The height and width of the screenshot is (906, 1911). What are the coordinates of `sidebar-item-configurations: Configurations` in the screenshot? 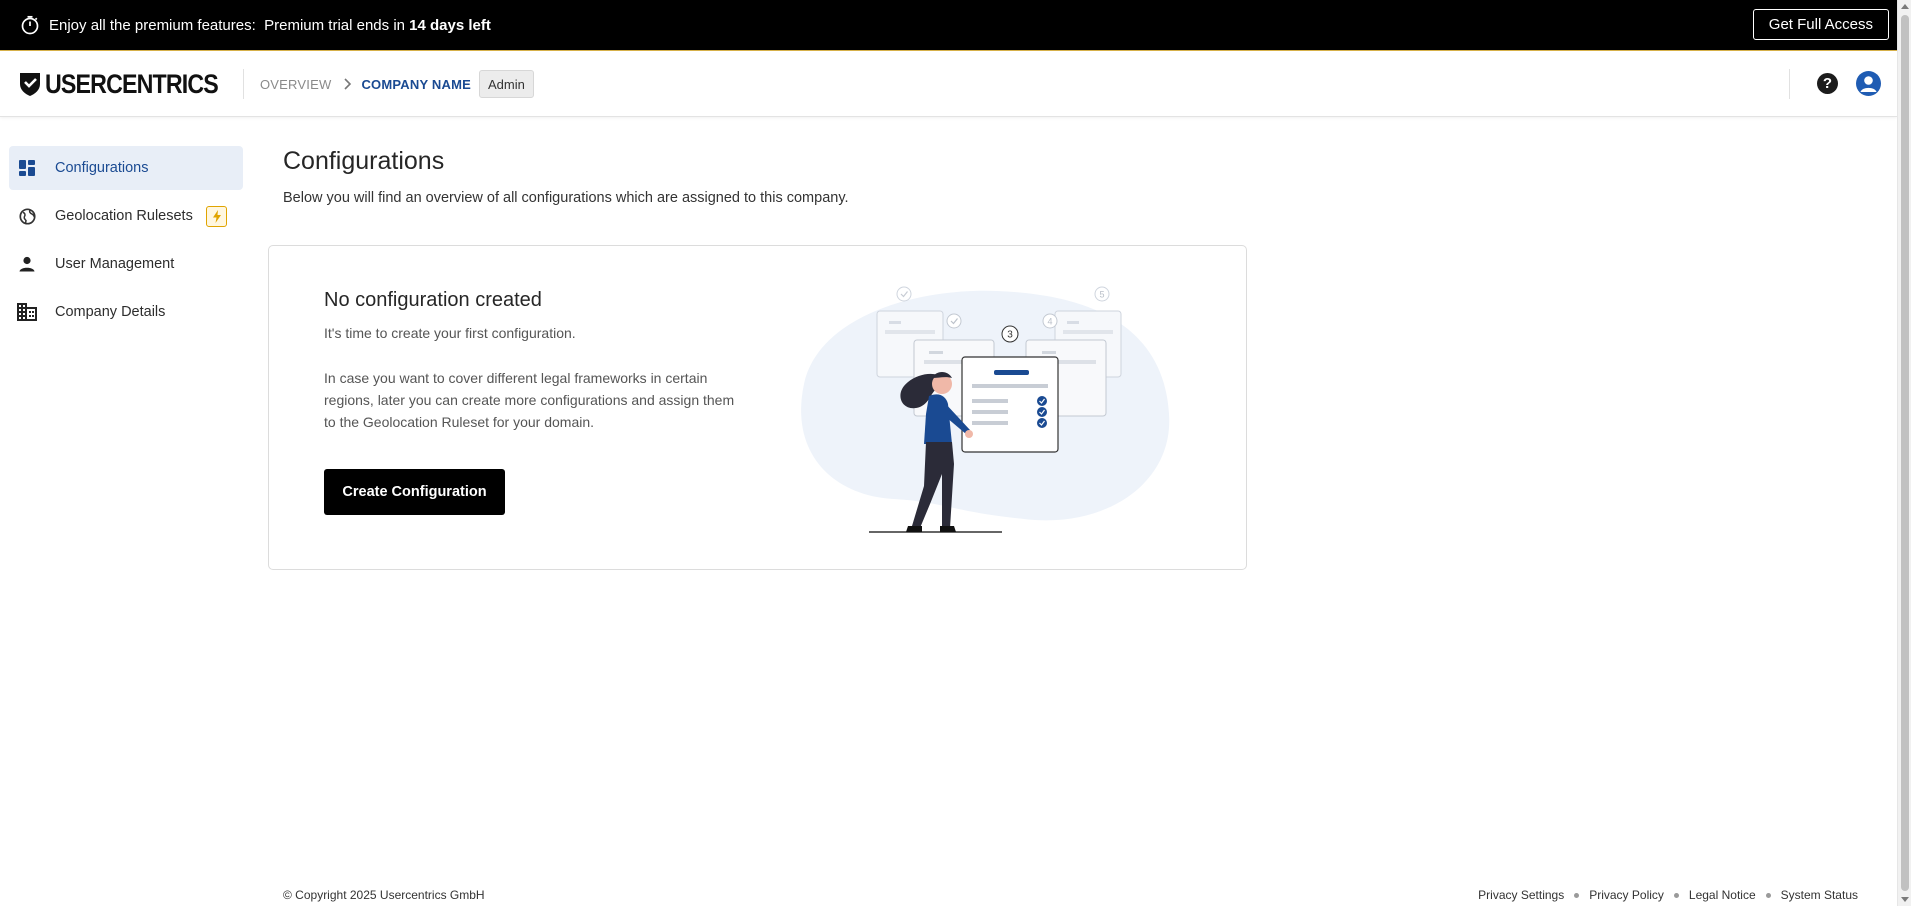 It's located at (126, 168).